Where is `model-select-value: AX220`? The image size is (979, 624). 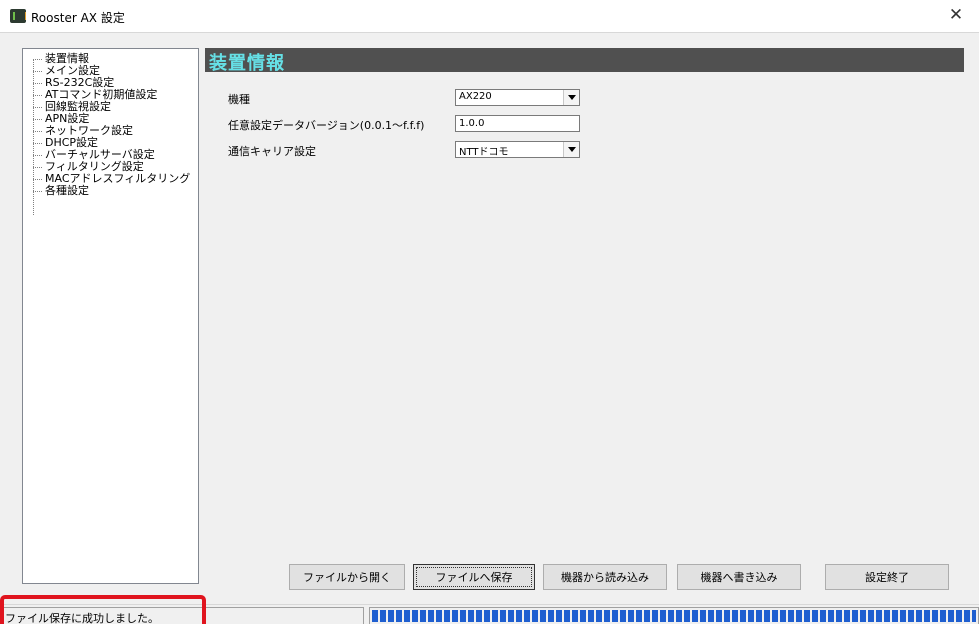
model-select-value: AX220 is located at coordinates (475, 96).